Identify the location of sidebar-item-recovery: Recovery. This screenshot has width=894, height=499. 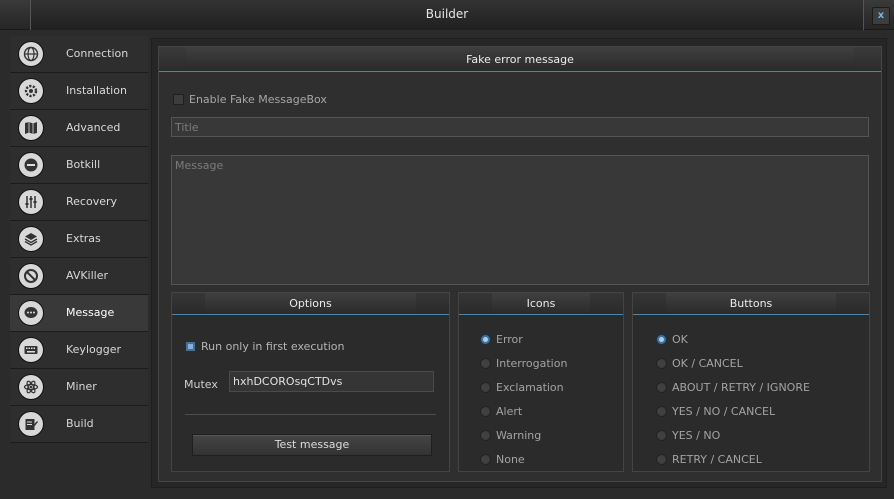
(79, 202).